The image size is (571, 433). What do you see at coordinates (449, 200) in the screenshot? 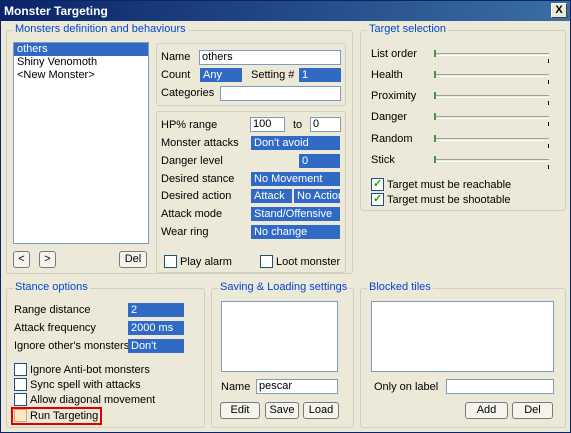
I see `shootable-label: Target must be shootable` at bounding box center [449, 200].